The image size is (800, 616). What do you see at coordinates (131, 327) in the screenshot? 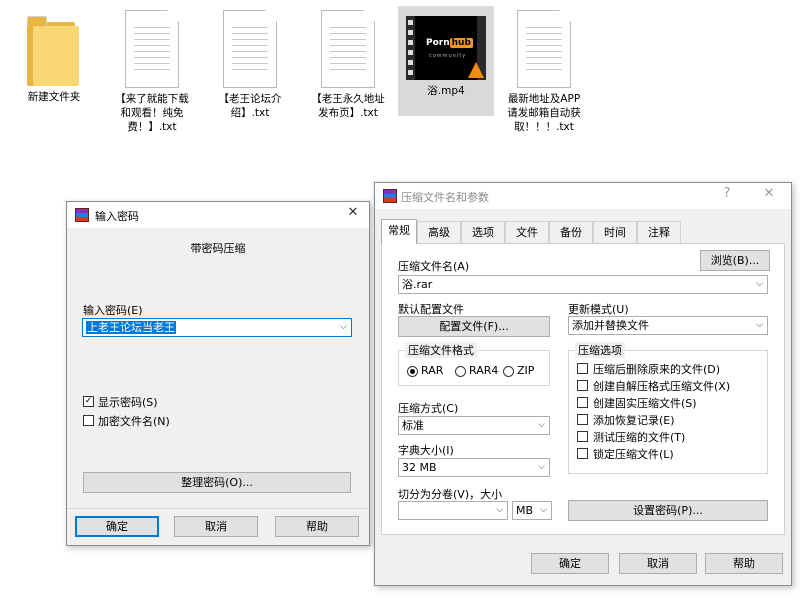
I see `password-value: 上老王论坛当老王` at bounding box center [131, 327].